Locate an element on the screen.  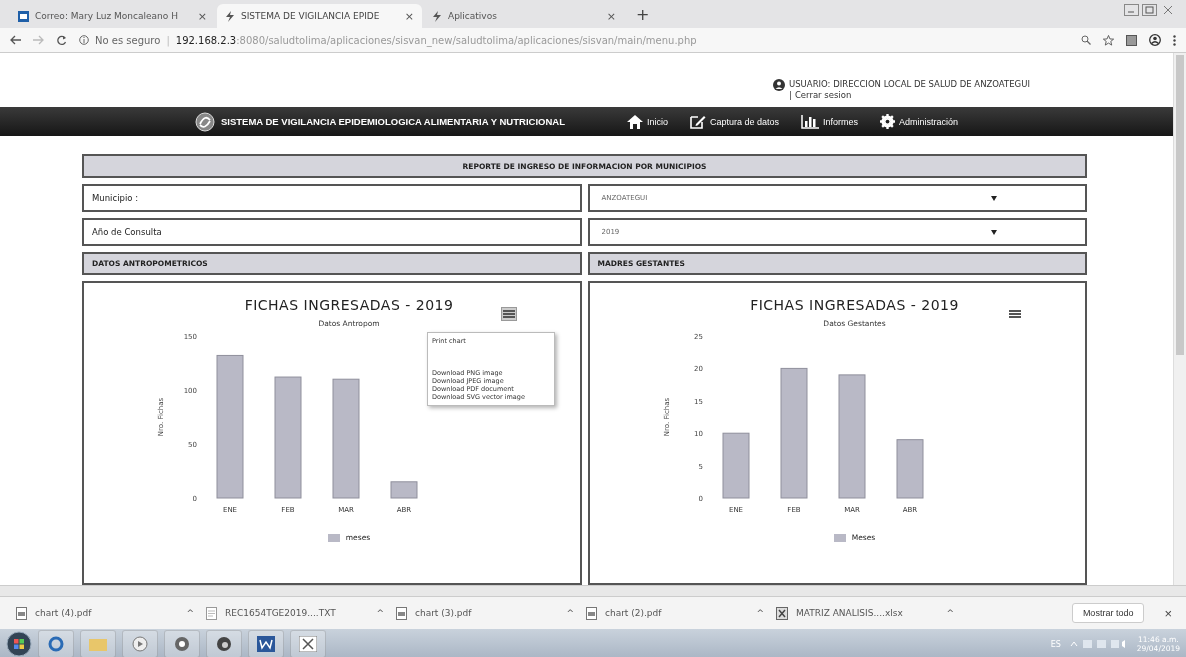
user-label: USUARIO: DIRECCION LOCAL DE SALUD DE ANZOATEGUI is located at coordinates (909, 84).